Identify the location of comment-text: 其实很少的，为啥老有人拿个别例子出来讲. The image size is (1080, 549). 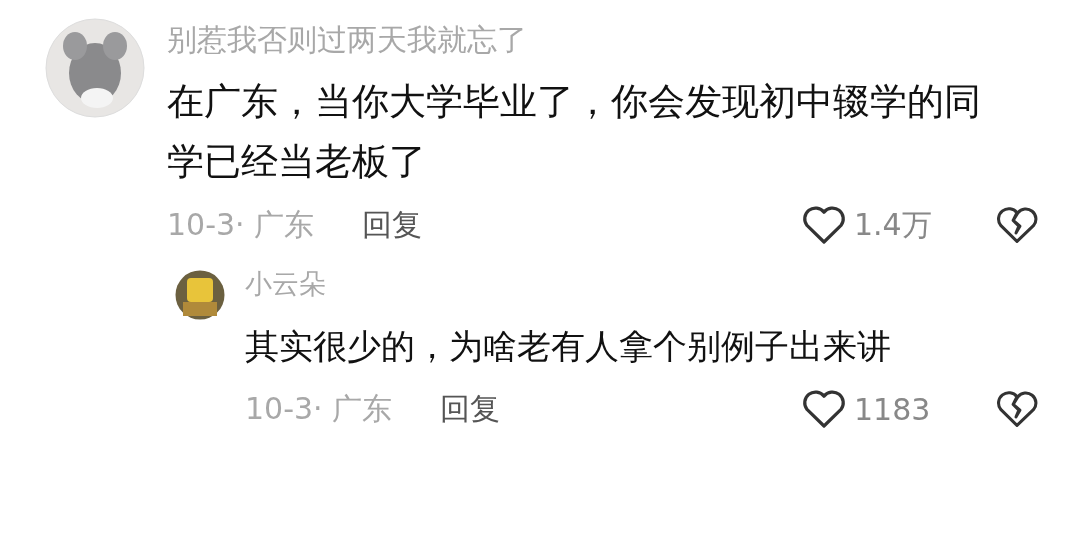
(568, 346).